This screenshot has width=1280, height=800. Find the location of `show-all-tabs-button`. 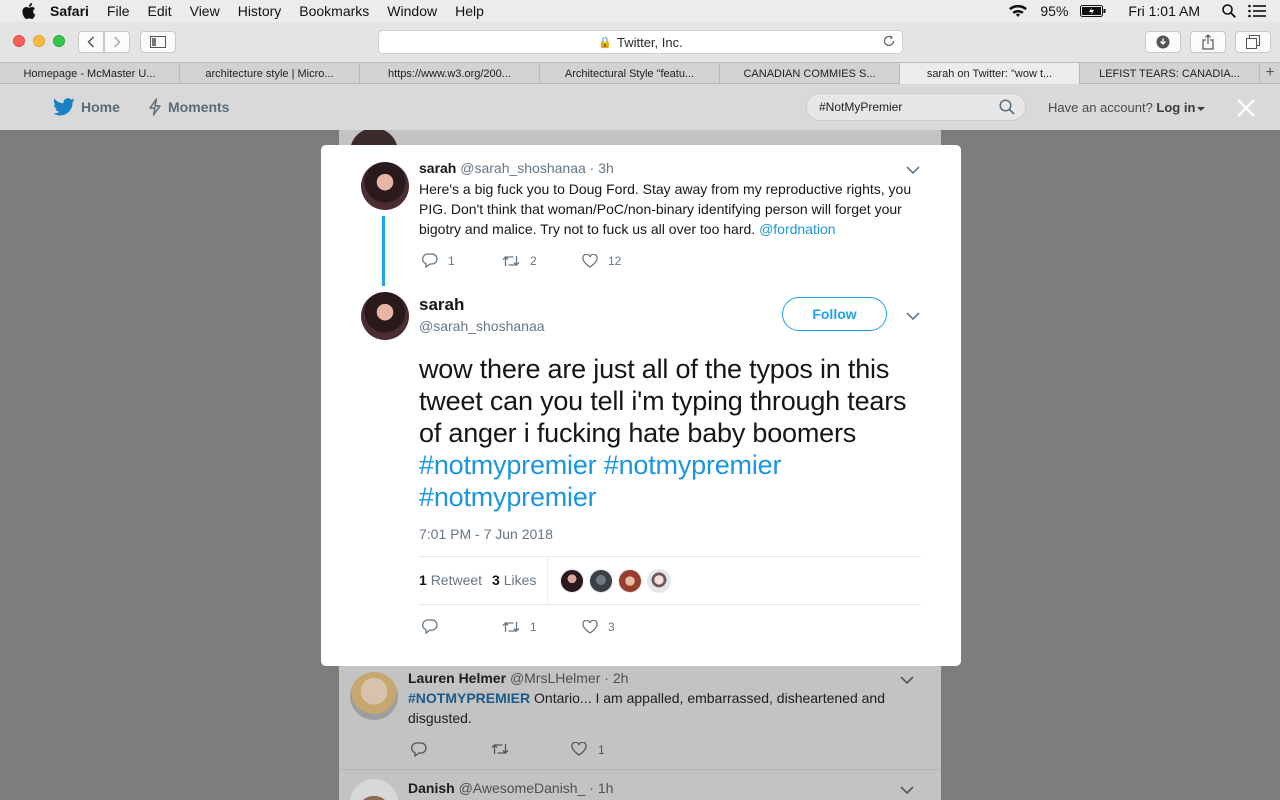

show-all-tabs-button is located at coordinates (1253, 42).